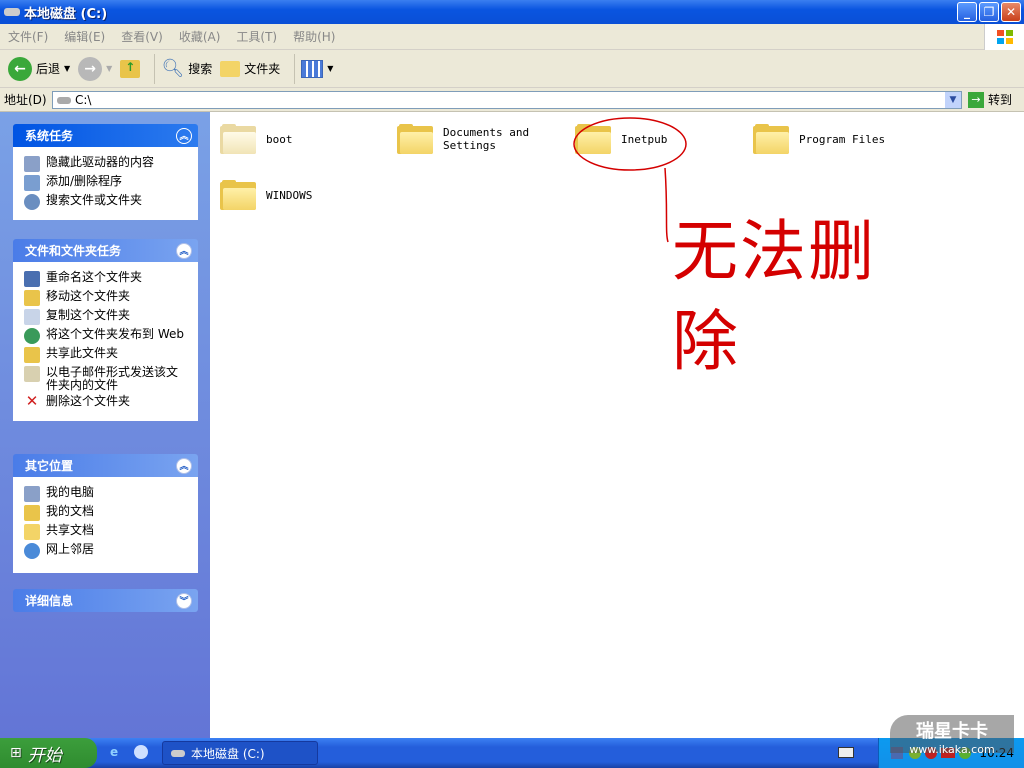 The height and width of the screenshot is (768, 1024). Describe the element at coordinates (952, 735) in the screenshot. I see `watermark: 瑞星卡卡 www.ikaka.com` at that location.